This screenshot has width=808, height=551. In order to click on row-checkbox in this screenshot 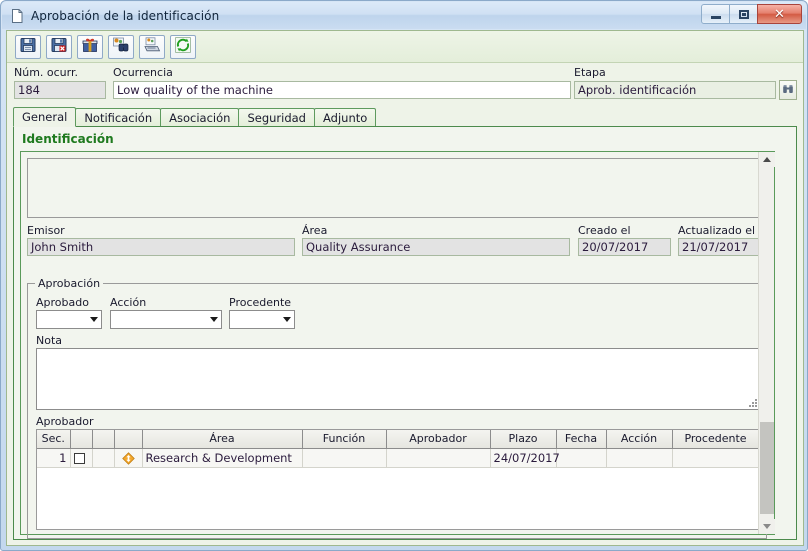, I will do `click(79, 458)`.